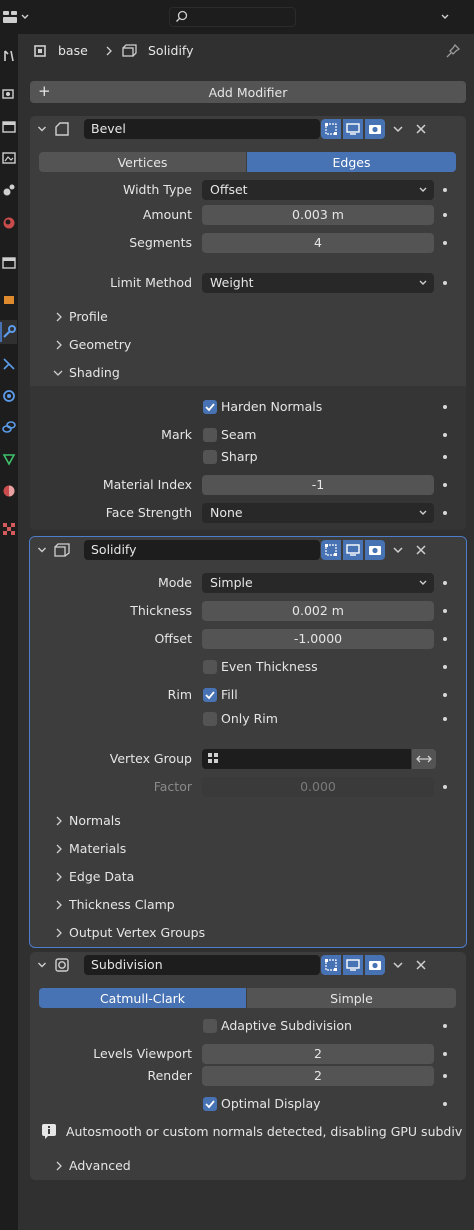 The height and width of the screenshot is (1230, 474). What do you see at coordinates (202, 129) in the screenshot?
I see `modifier-name-field: Bevel` at bounding box center [202, 129].